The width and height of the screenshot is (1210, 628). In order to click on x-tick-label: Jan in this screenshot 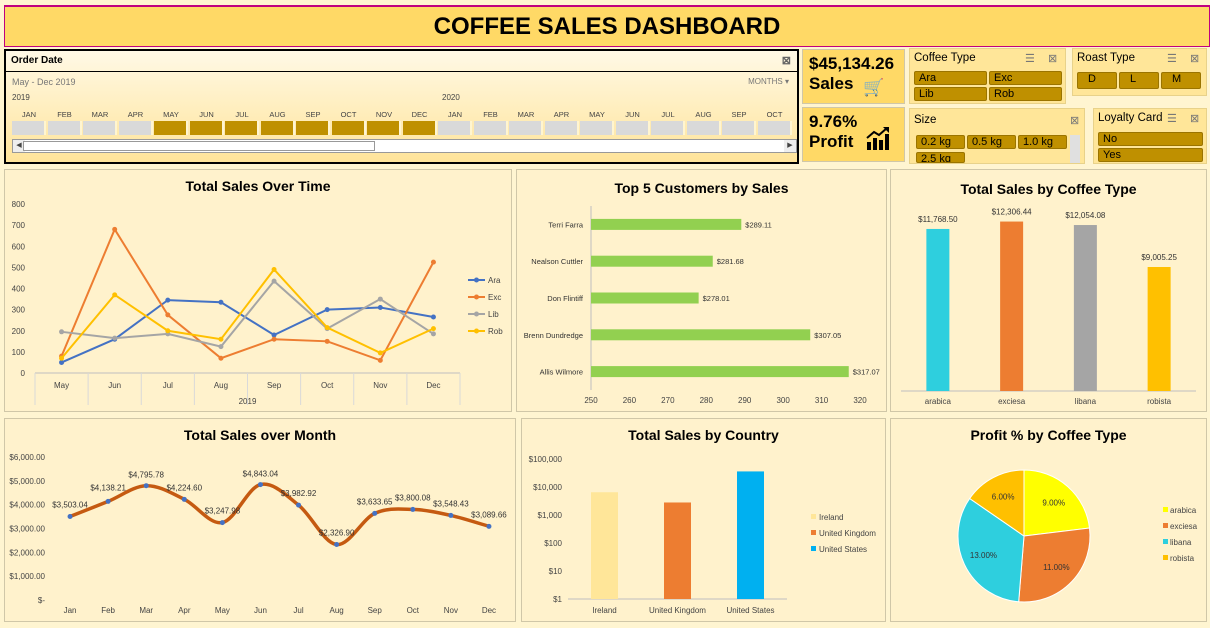, I will do `click(70, 610)`.